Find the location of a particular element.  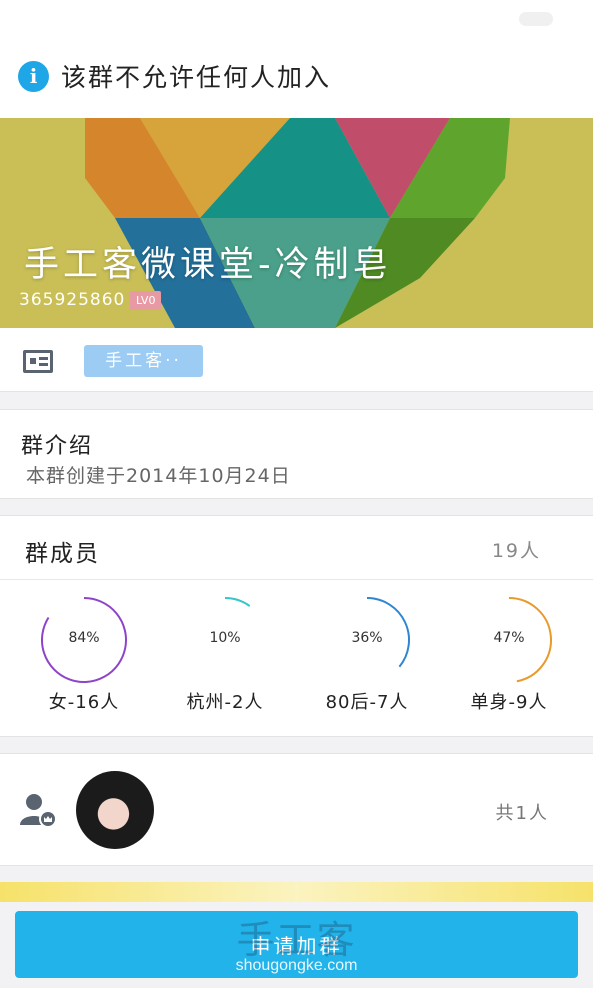

stat-percent: 47% is located at coordinates (509, 638).